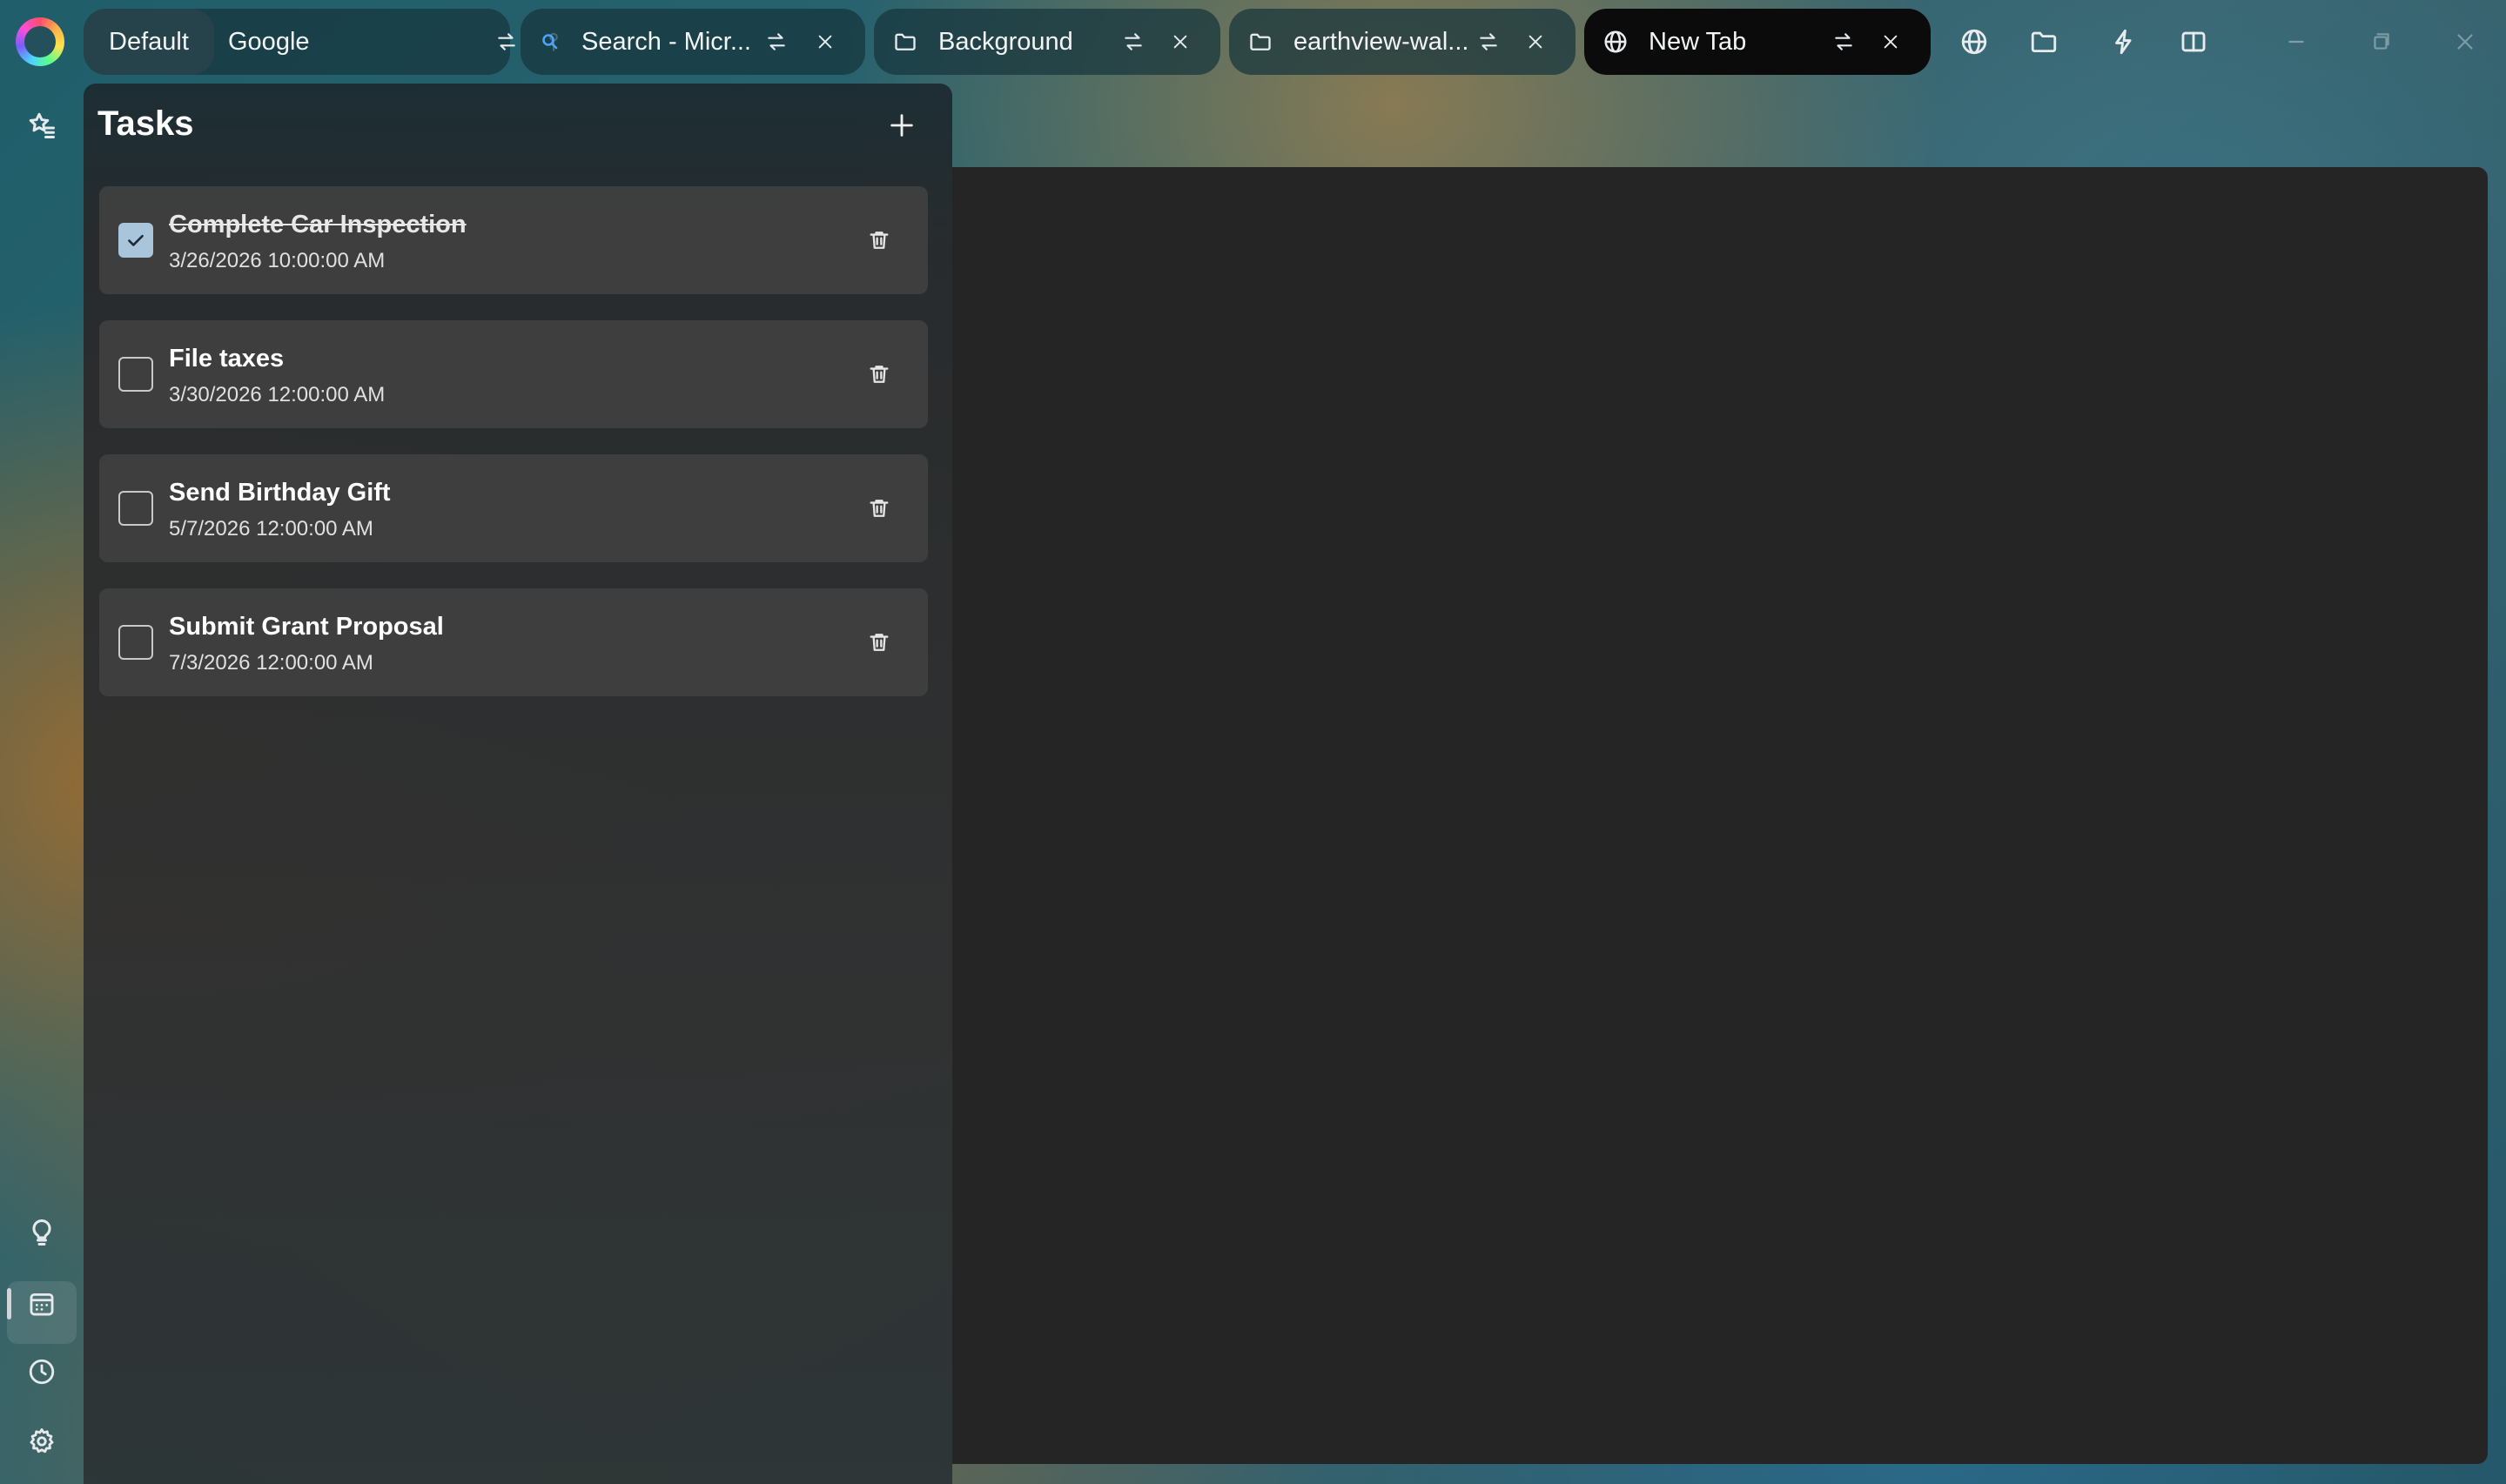 Image resolution: width=2506 pixels, height=1484 pixels. What do you see at coordinates (2296, 42) in the screenshot?
I see `minimize-icon` at bounding box center [2296, 42].